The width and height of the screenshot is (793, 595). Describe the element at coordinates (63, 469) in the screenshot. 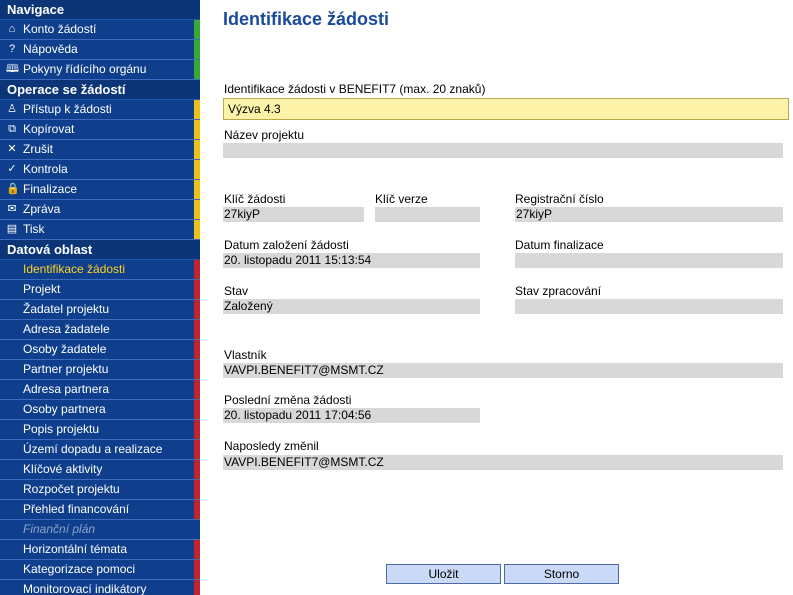

I see `sidebar-item-label: Klíčové aktivity` at that location.